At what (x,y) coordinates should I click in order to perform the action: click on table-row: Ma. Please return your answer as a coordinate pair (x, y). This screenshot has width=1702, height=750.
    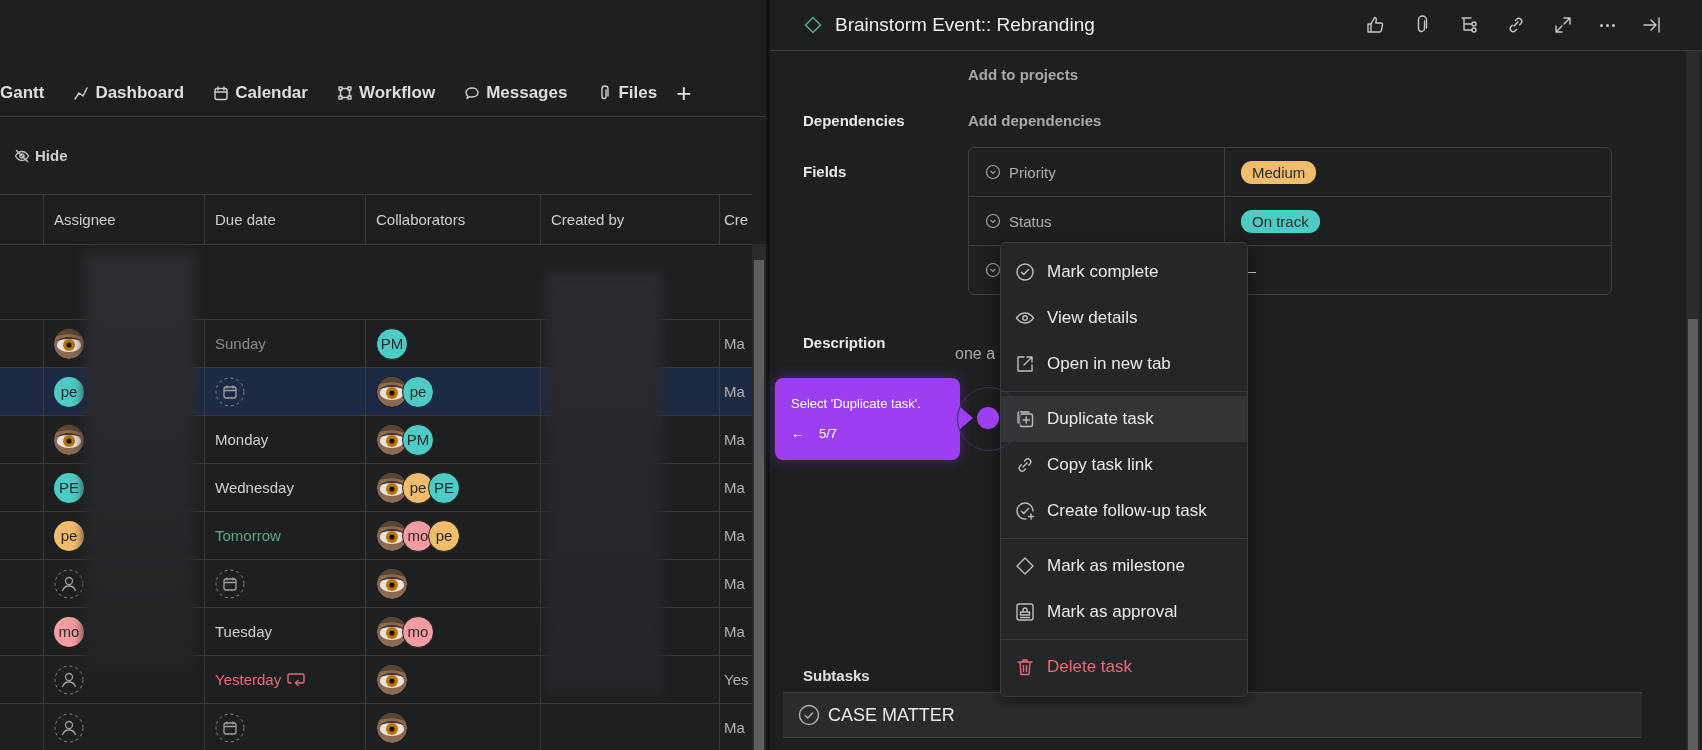
    Looking at the image, I should click on (376, 727).